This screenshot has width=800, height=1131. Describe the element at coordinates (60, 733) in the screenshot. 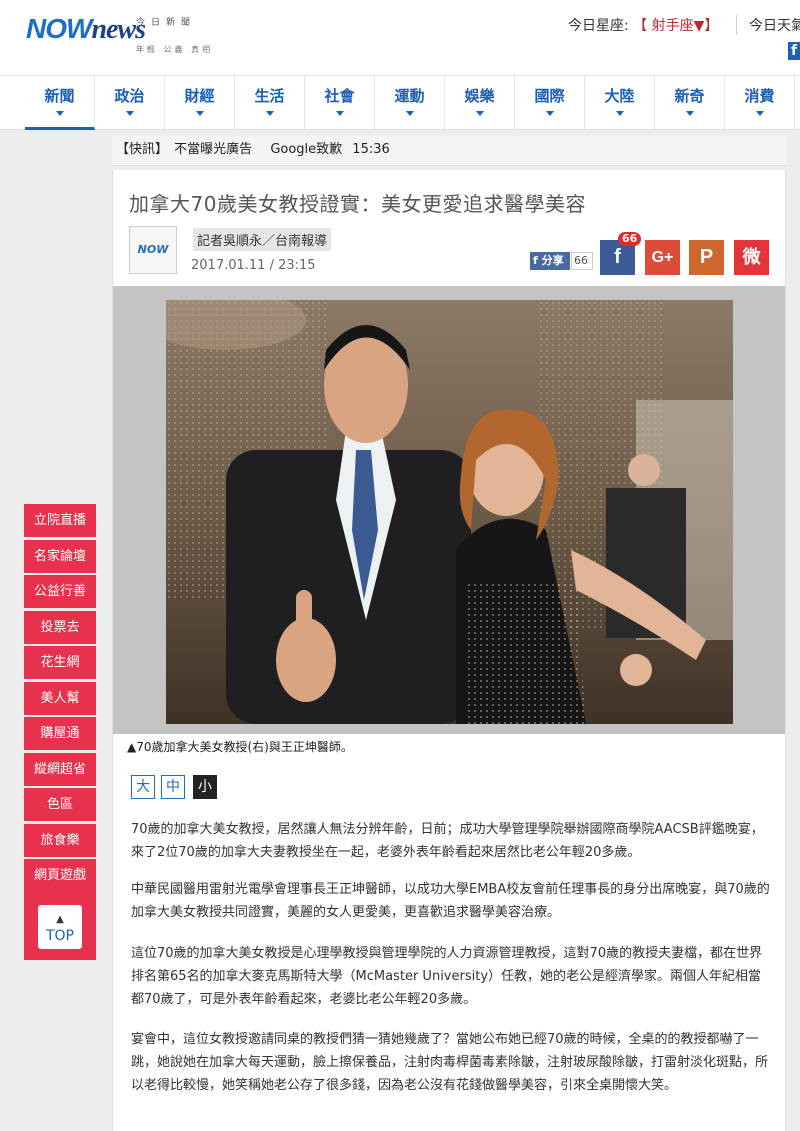

I see `side-menu-item: 購屋通` at that location.